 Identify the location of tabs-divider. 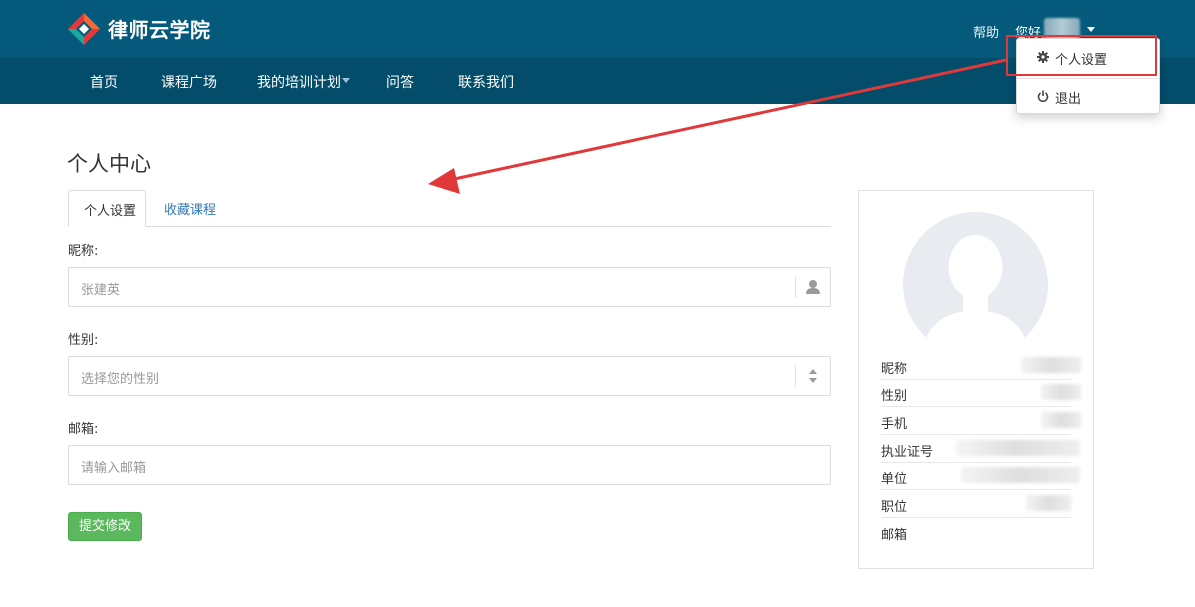
(449, 226).